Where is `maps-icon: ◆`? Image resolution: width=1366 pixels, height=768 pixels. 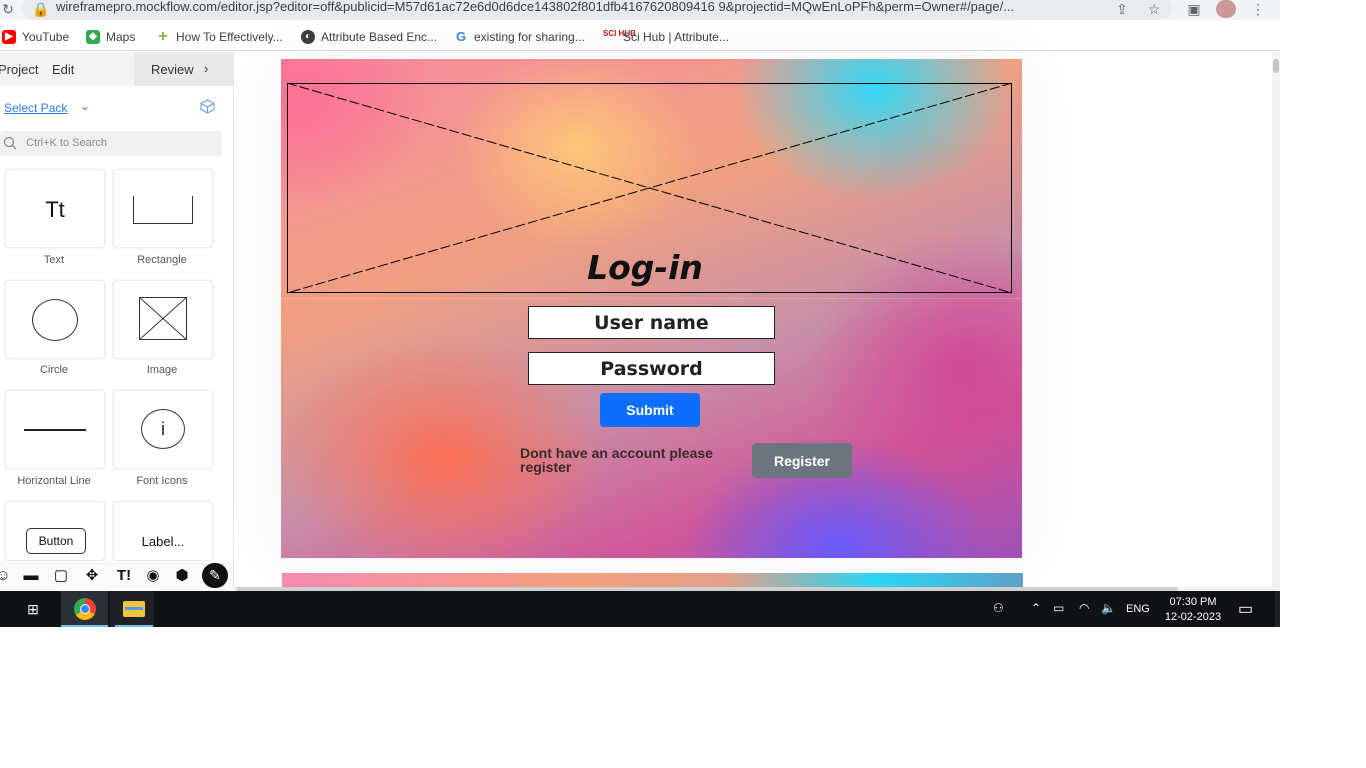
maps-icon: ◆ is located at coordinates (93, 37).